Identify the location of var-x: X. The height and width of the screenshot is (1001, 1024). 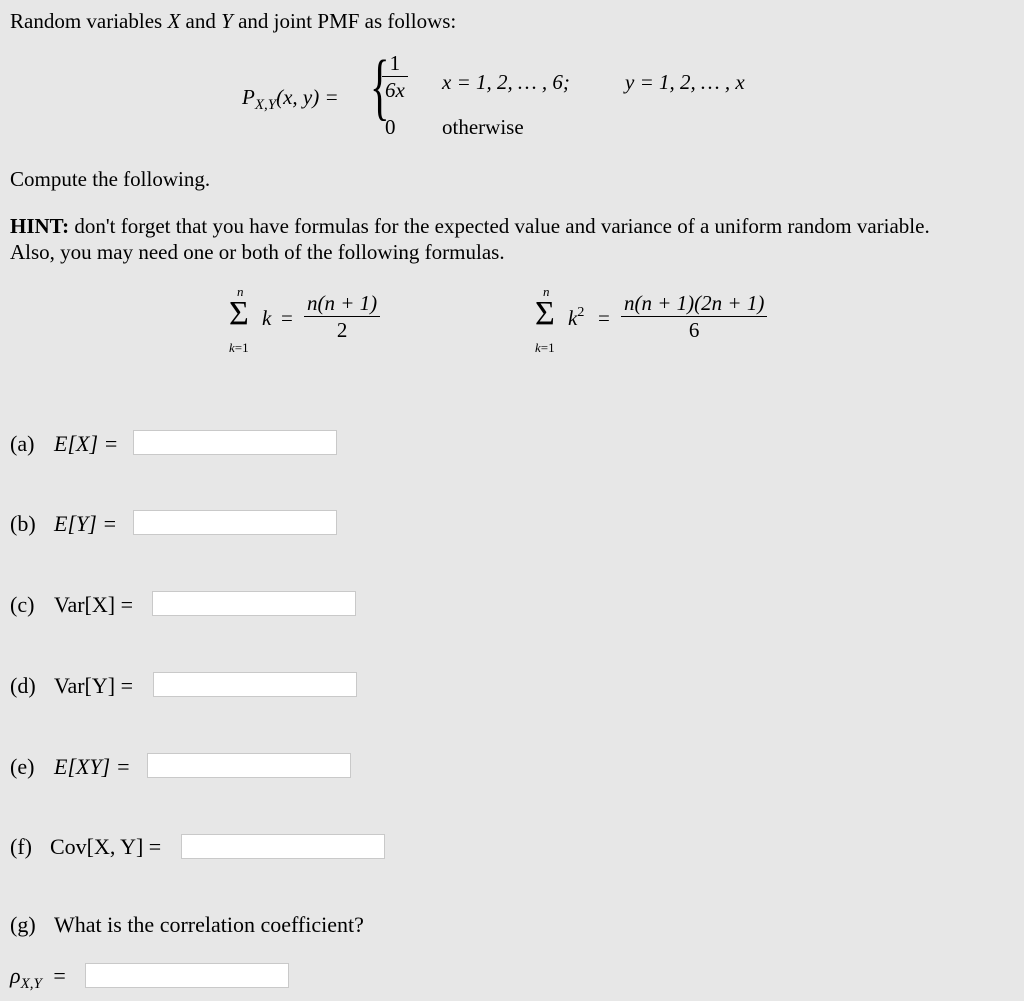
(174, 21).